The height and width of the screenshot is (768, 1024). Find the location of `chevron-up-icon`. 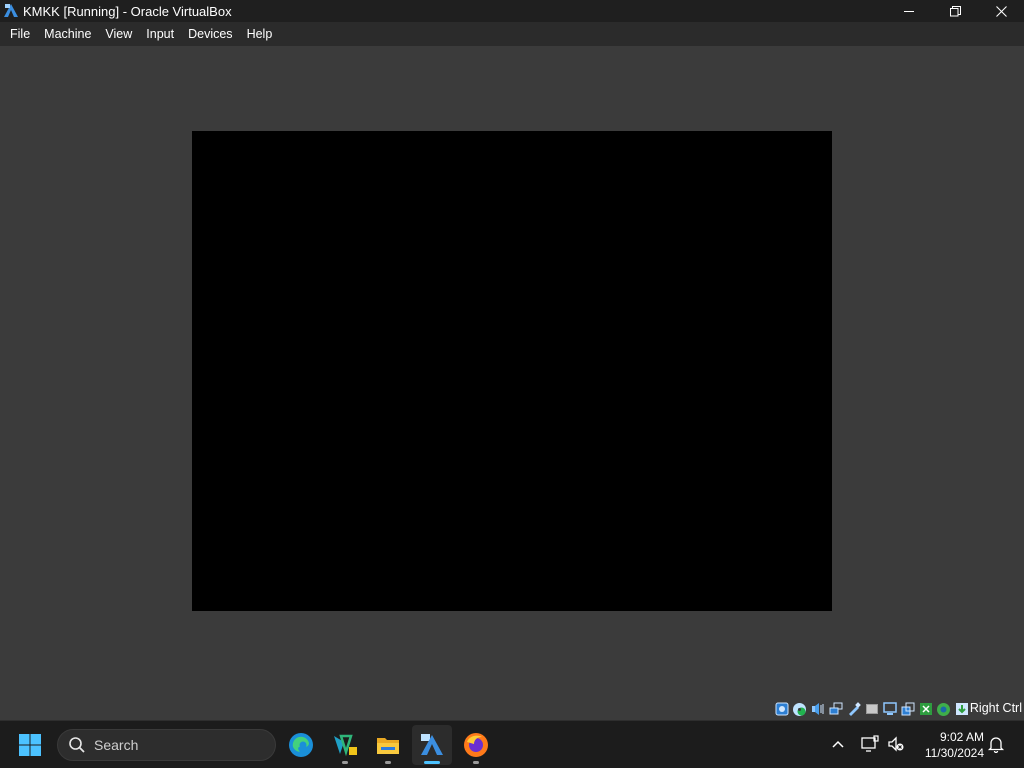

chevron-up-icon is located at coordinates (838, 744).